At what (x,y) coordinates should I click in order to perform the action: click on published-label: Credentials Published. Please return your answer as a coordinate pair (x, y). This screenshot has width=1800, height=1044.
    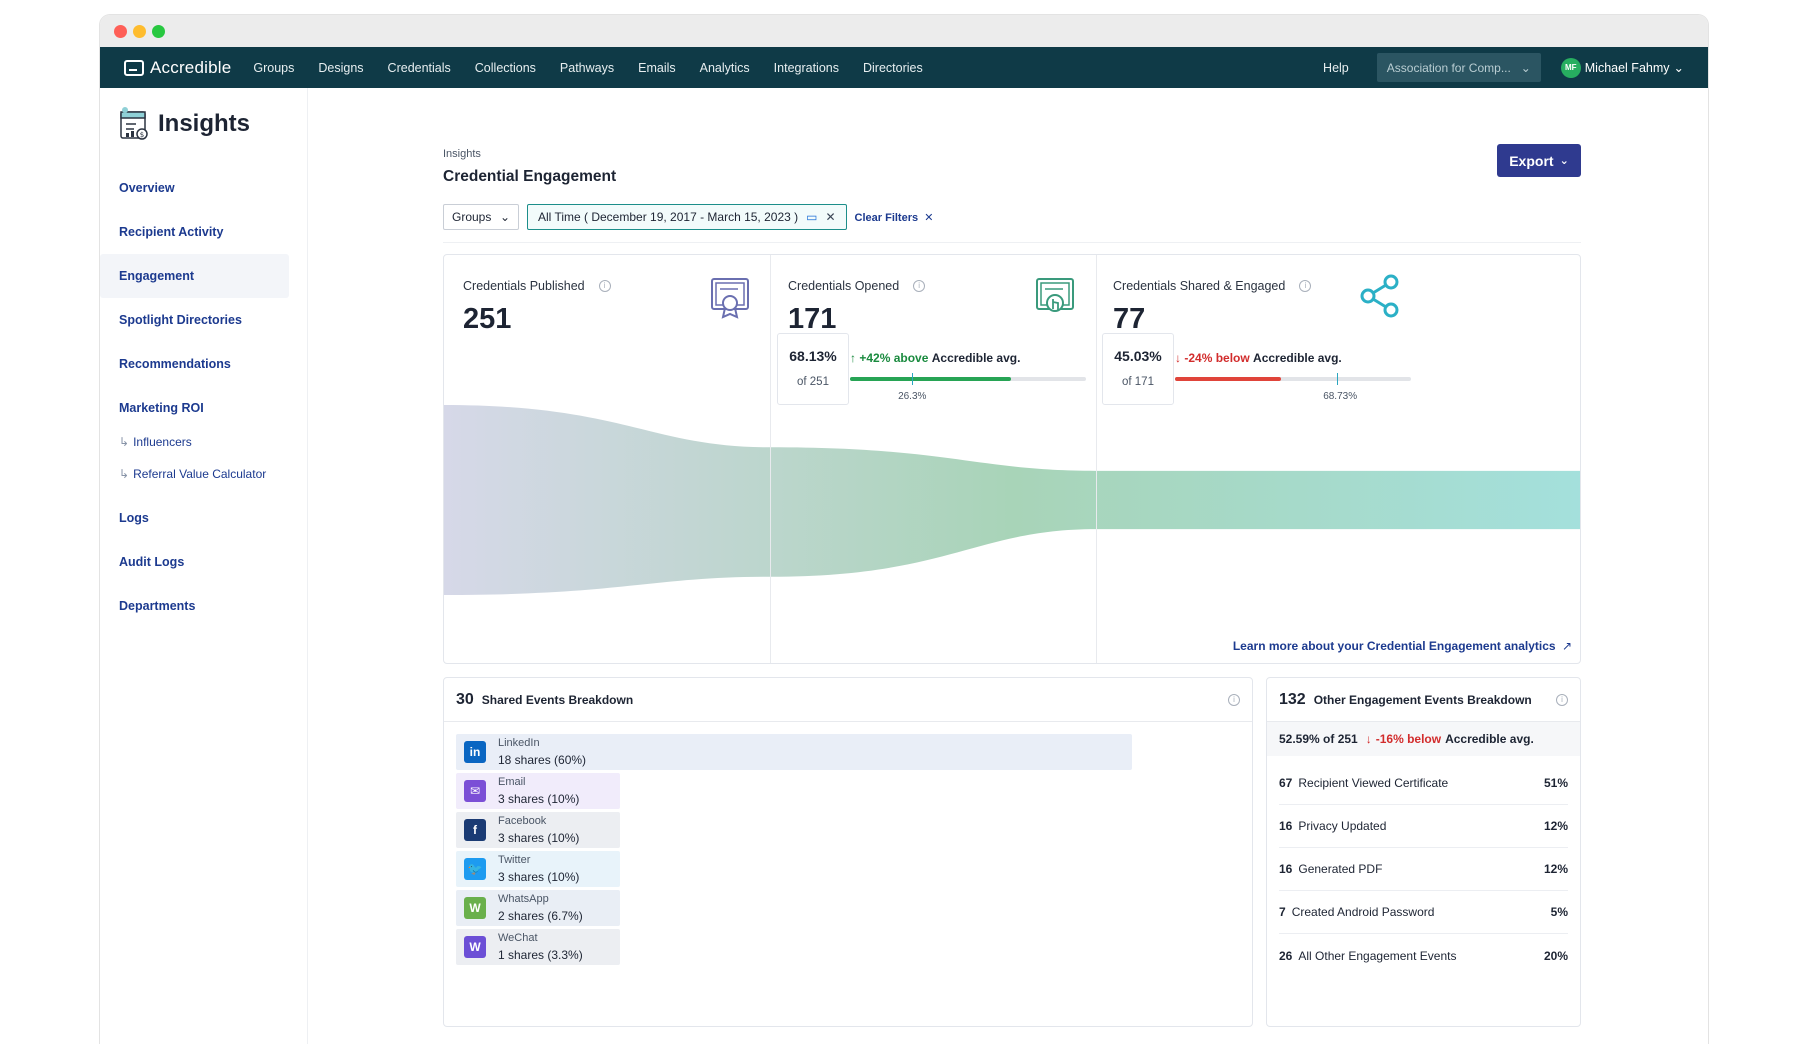
    Looking at the image, I should click on (524, 286).